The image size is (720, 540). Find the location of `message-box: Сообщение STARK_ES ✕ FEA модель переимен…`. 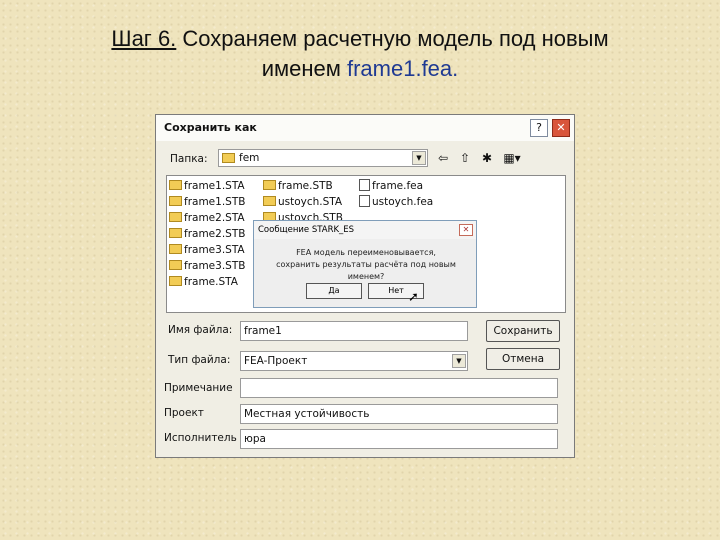

message-box: Сообщение STARK_ES ✕ FEA модель переимен… is located at coordinates (365, 264).